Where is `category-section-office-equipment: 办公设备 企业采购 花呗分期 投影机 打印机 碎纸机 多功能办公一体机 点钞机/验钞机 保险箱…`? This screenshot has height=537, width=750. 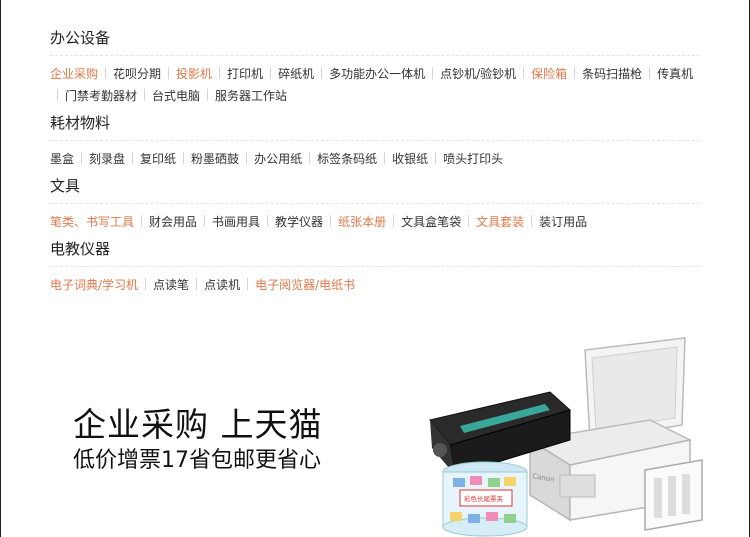 category-section-office-equipment: 办公设备 企业采购 花呗分期 投影机 打印机 碎纸机 多功能办公一体机 点钞机/验钞机 保险箱… is located at coordinates (375, 67).